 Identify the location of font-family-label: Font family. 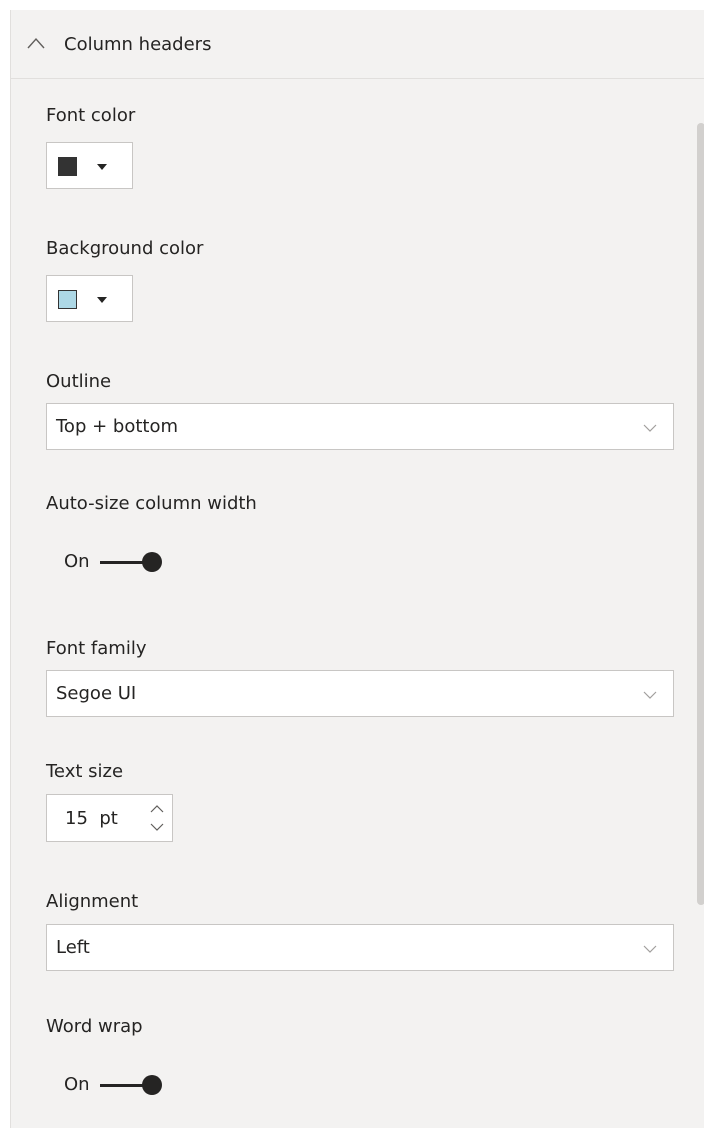
(96, 648).